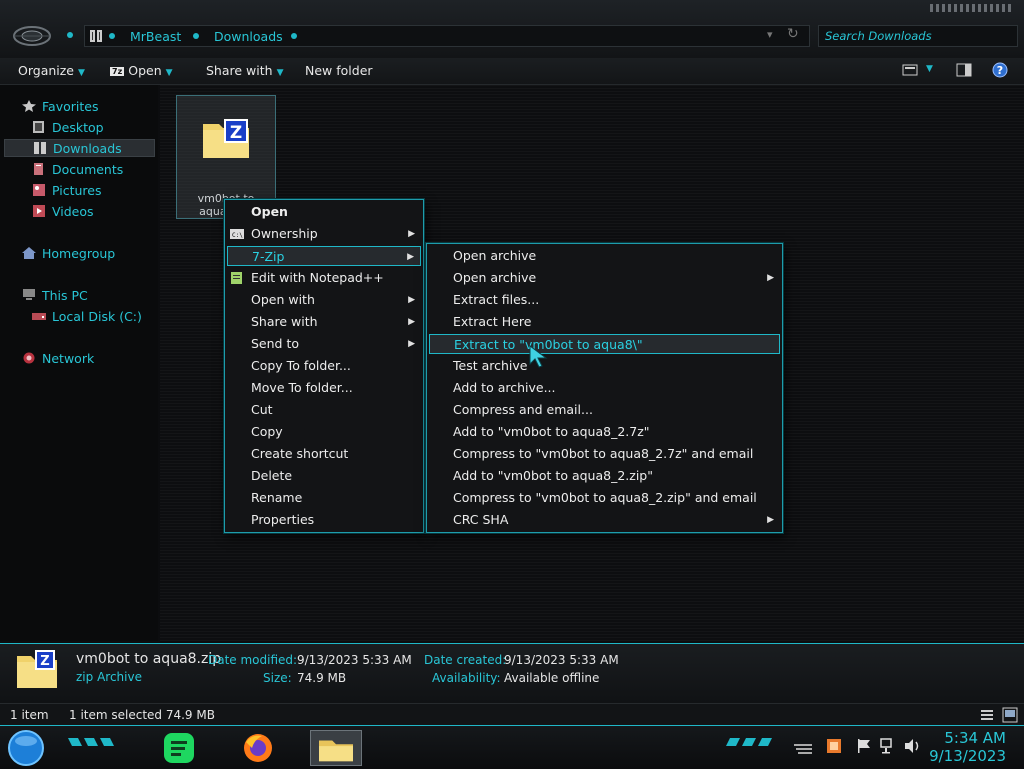 This screenshot has width=1024, height=769. I want to click on menu-item-label: Rename, so click(277, 497).